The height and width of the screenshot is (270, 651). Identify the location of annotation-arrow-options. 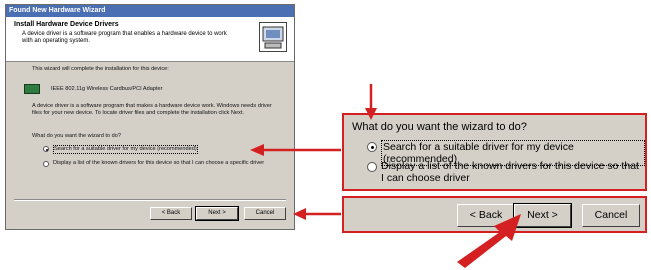
(295, 150).